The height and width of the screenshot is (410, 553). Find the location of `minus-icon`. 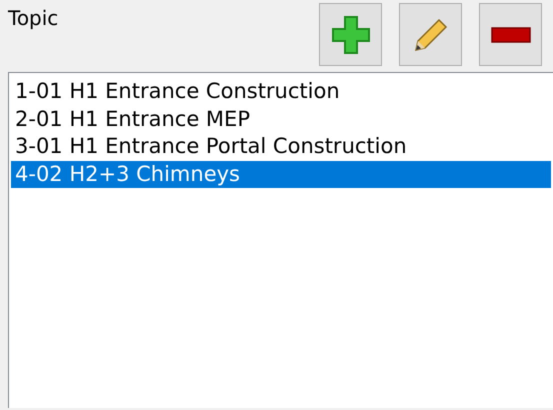

minus-icon is located at coordinates (510, 34).